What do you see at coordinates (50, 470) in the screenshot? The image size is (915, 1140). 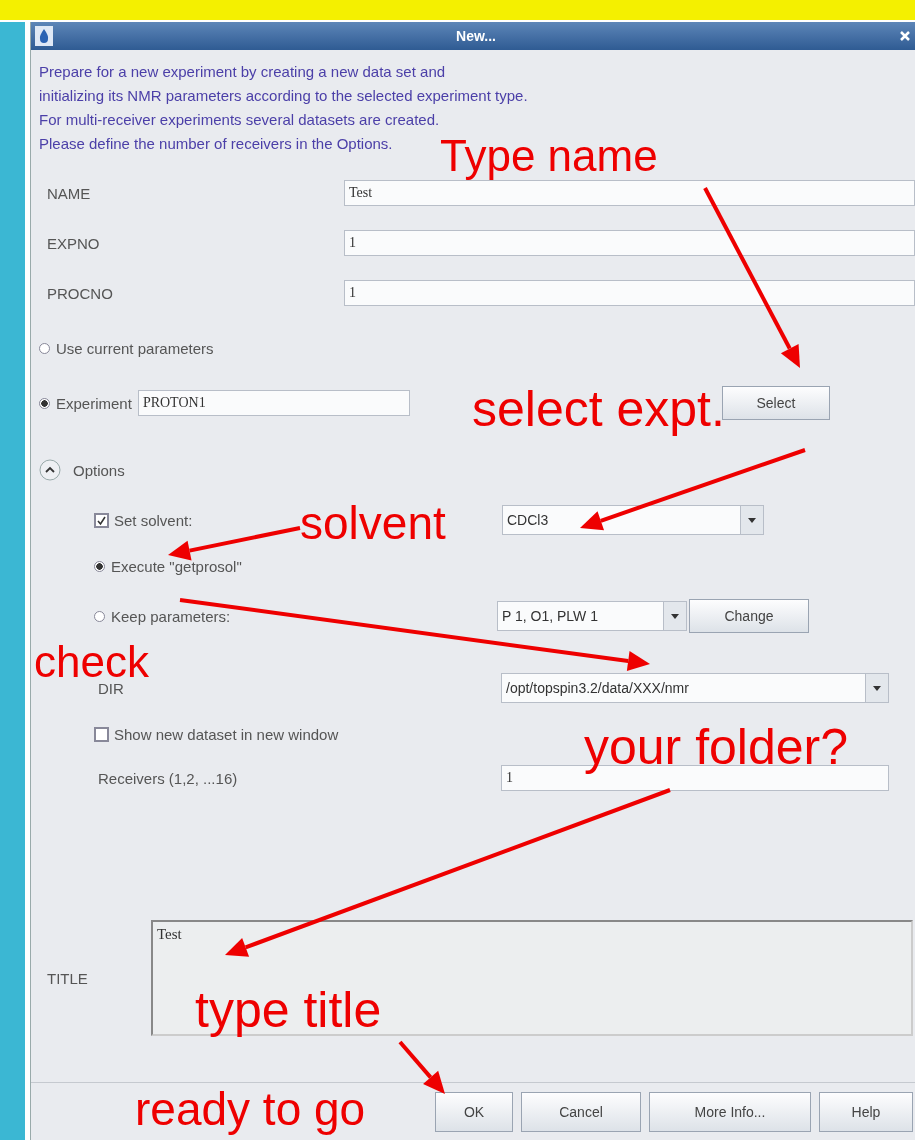 I see `collapse-icon` at bounding box center [50, 470].